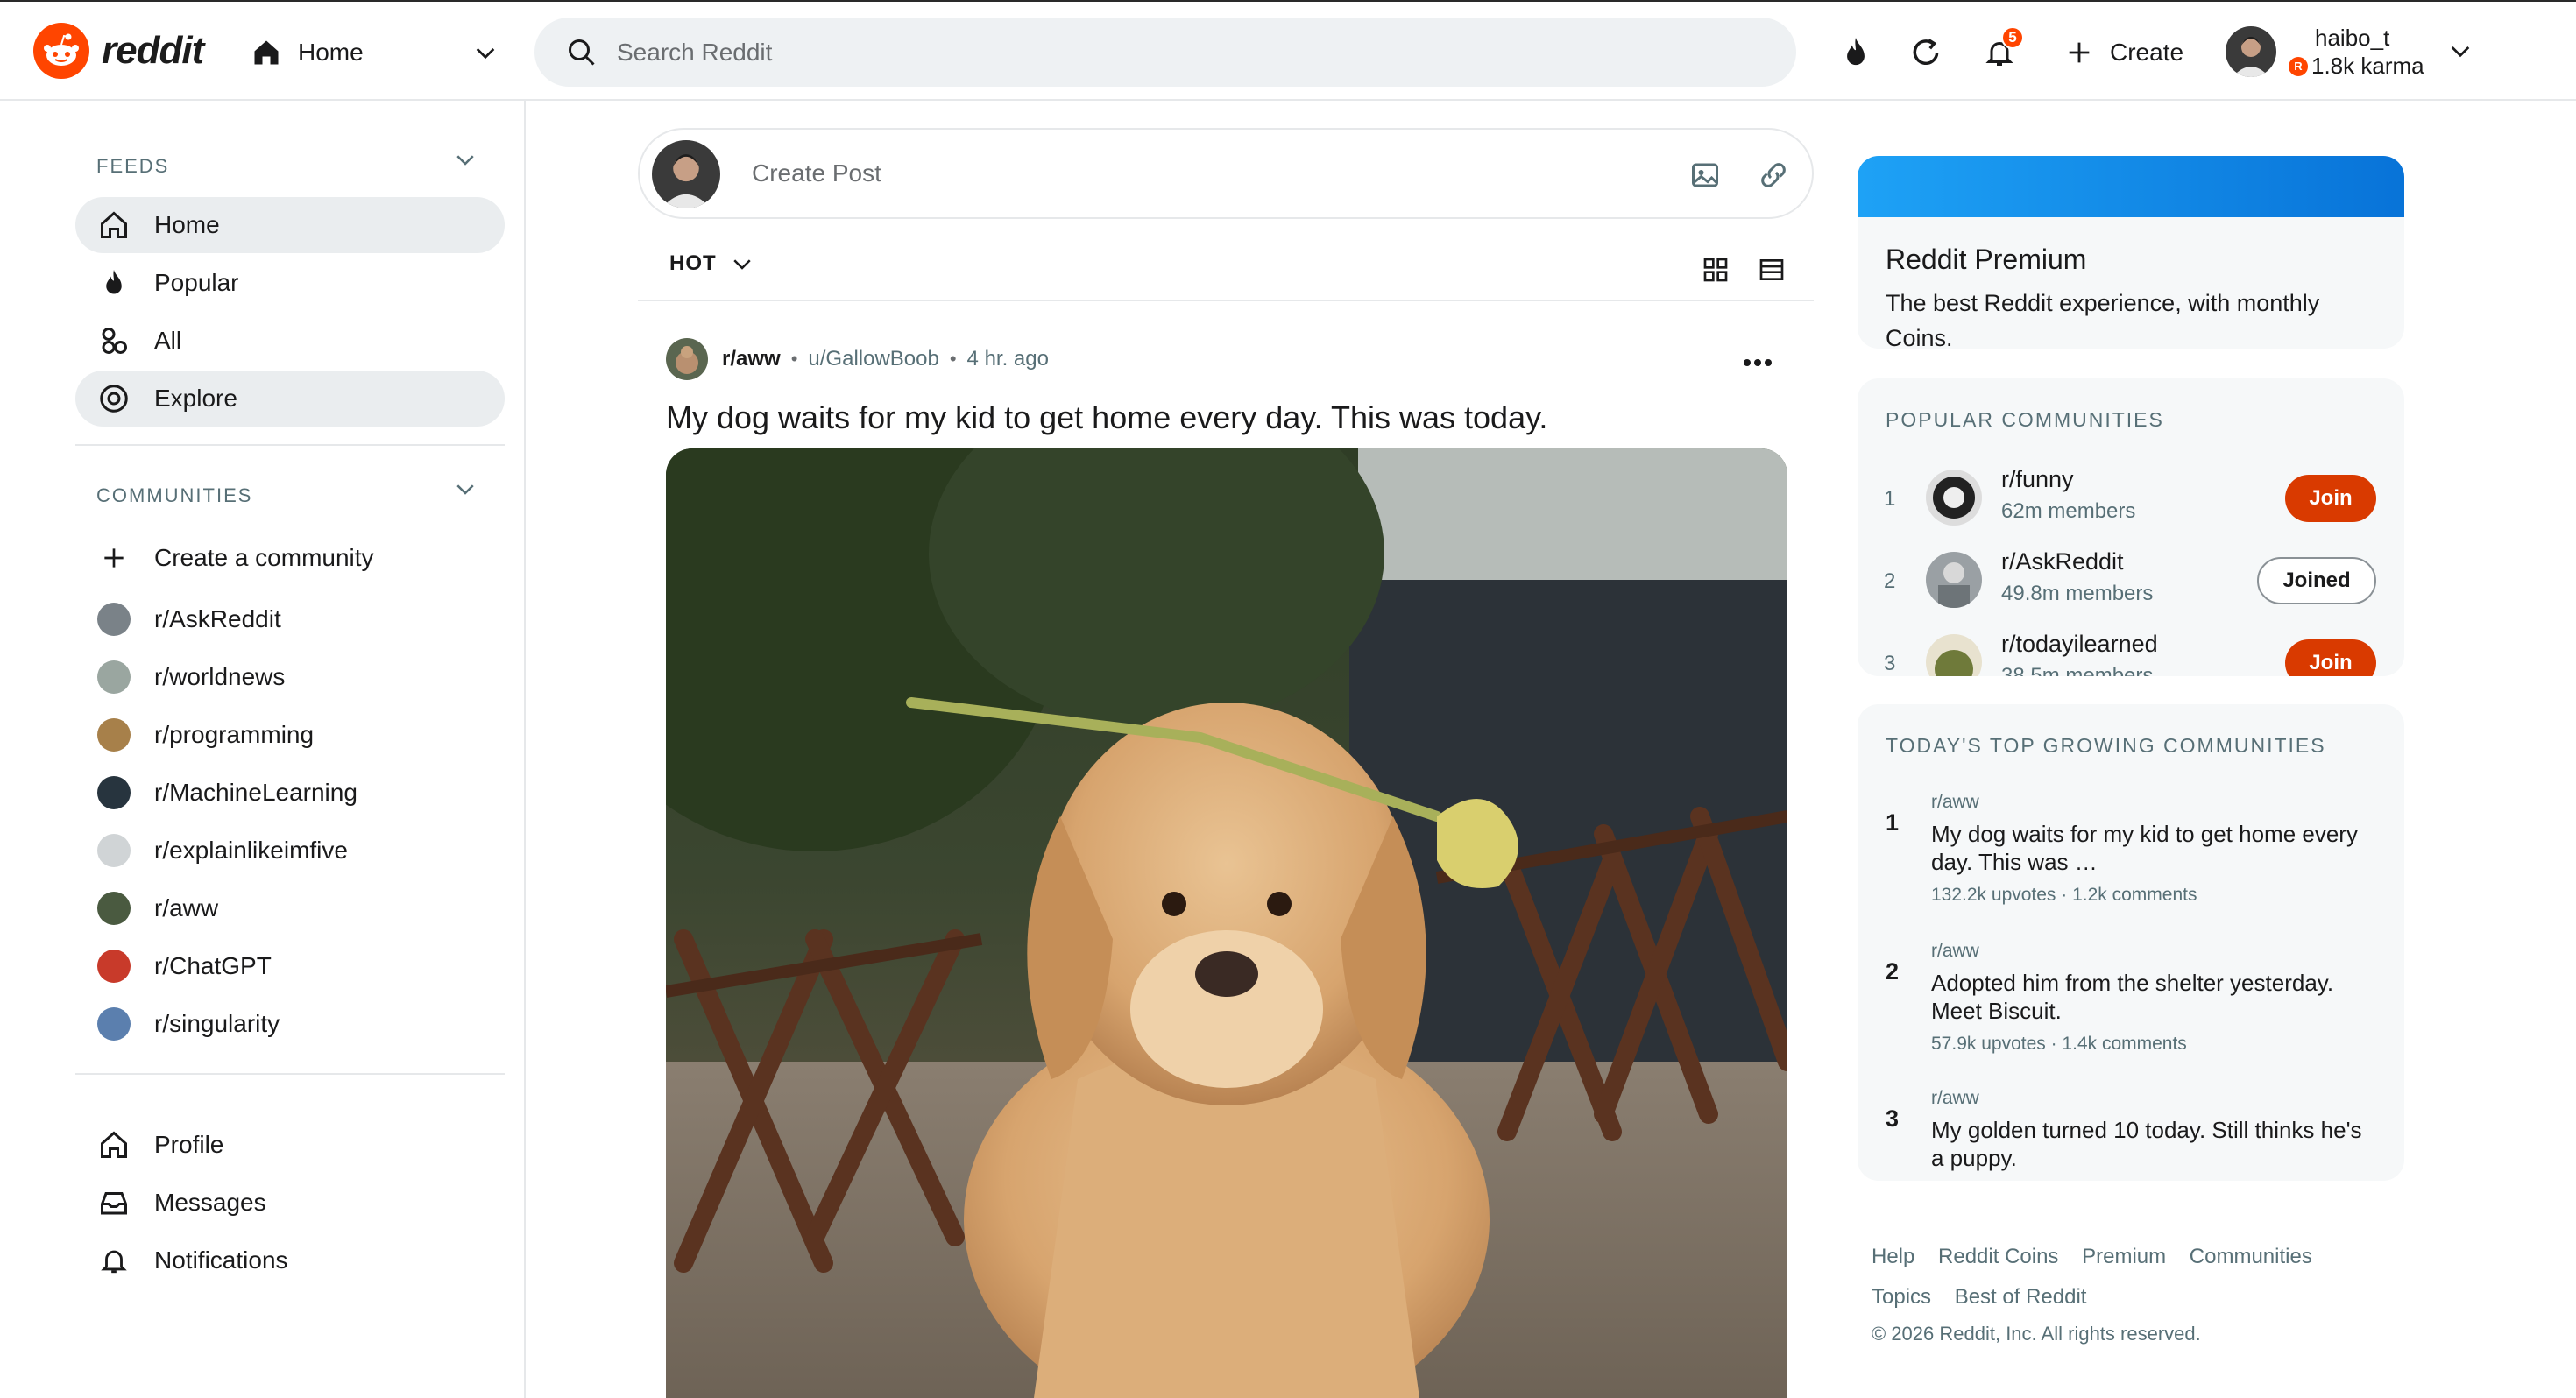 The image size is (2576, 1398). What do you see at coordinates (133, 166) in the screenshot?
I see `feeds-heading: FEEDS` at bounding box center [133, 166].